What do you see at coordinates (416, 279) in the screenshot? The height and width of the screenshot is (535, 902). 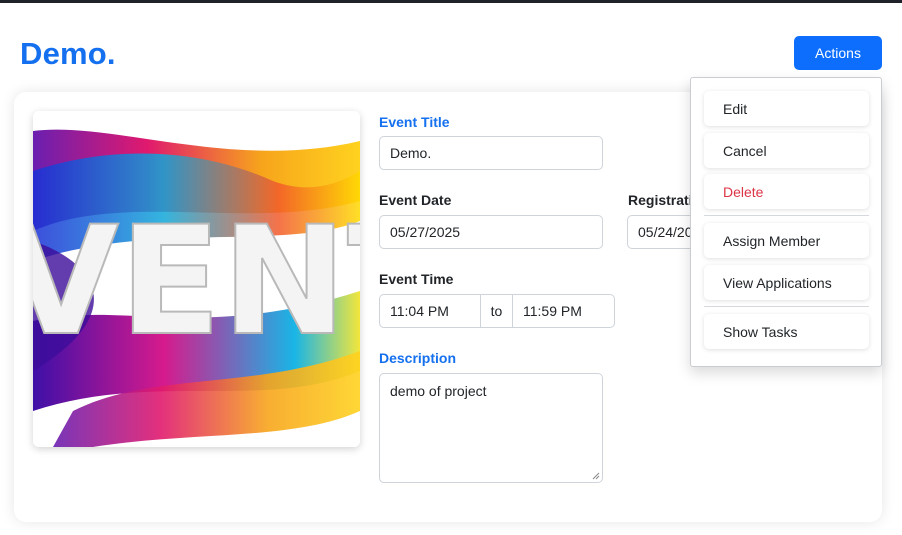 I see `event-time-label: Event Time` at bounding box center [416, 279].